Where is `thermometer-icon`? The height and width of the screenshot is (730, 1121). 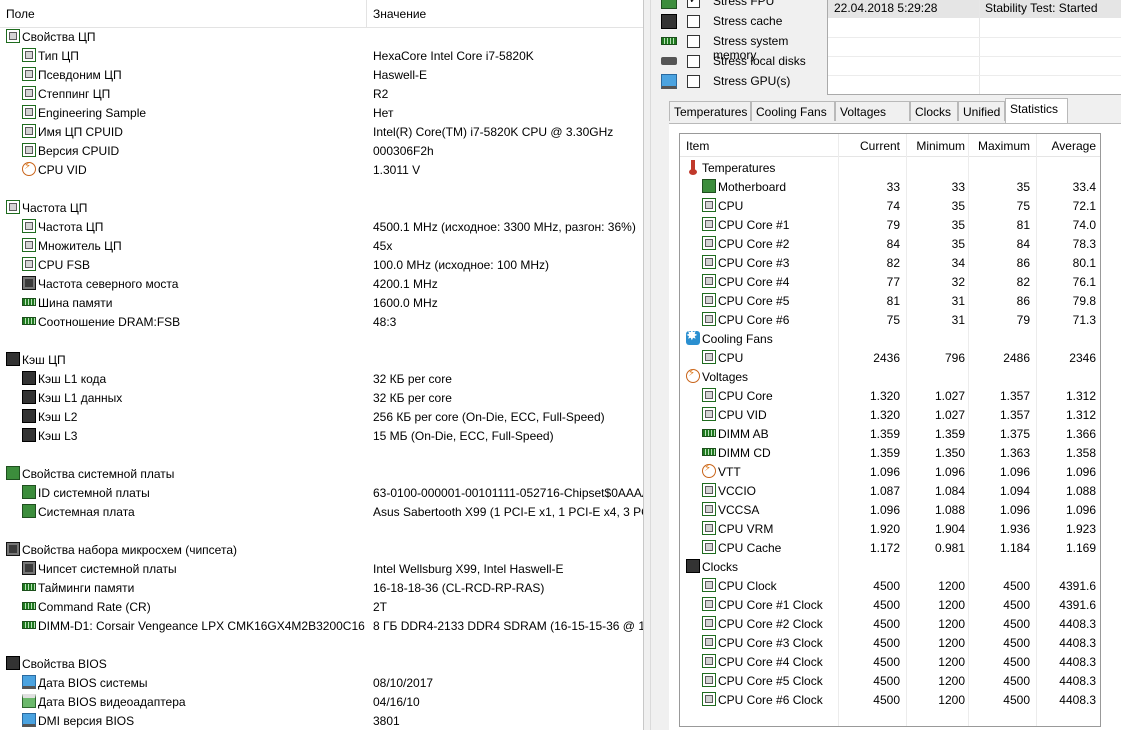
thermometer-icon is located at coordinates (693, 167).